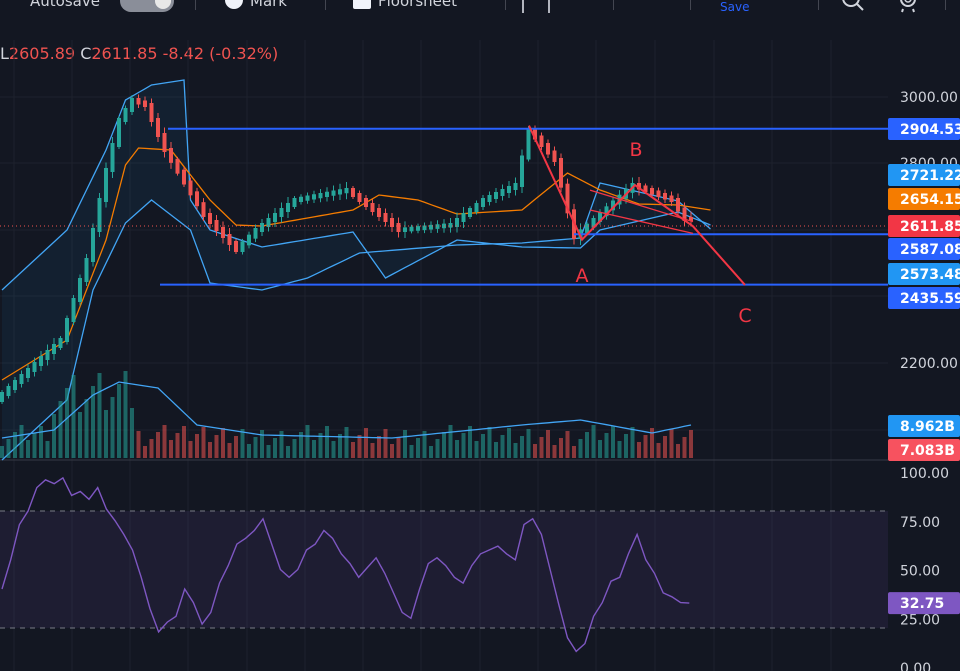  Describe the element at coordinates (929, 98) in the screenshot. I see `price-axis-tick: 3000.00` at that location.